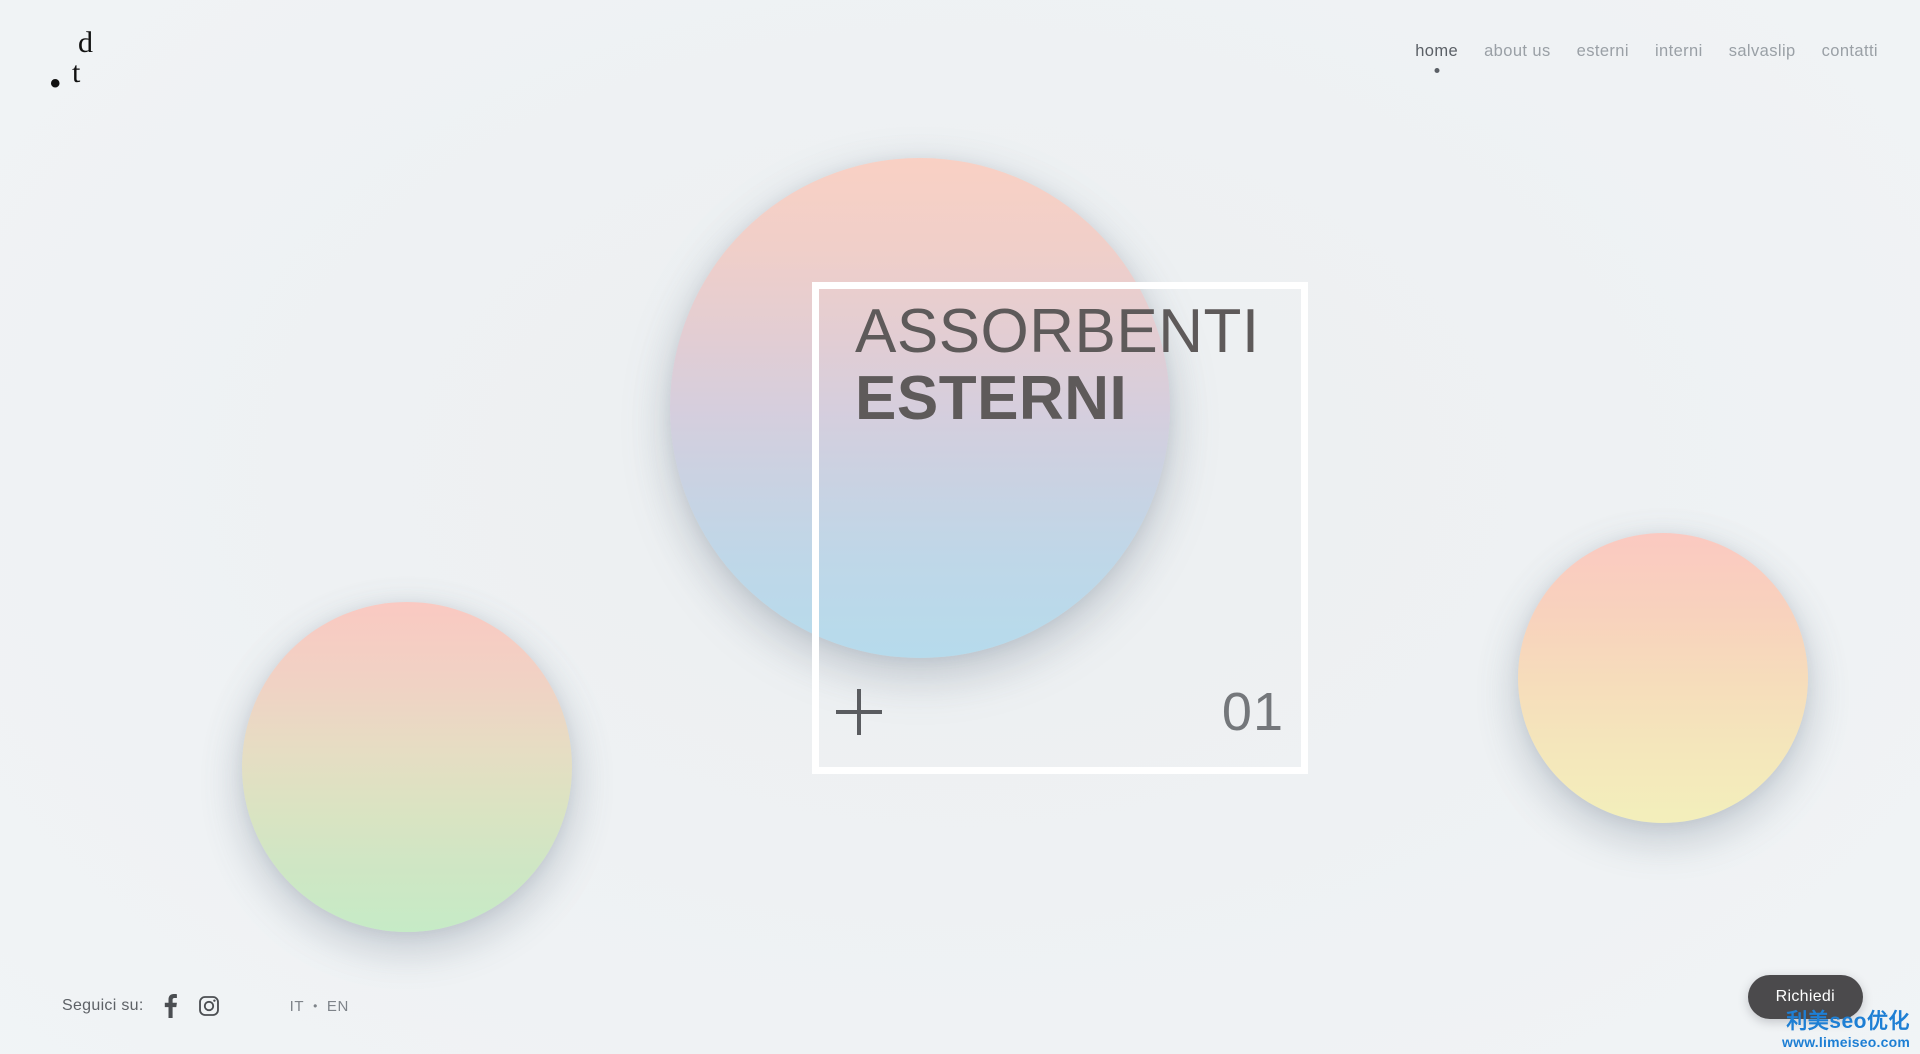 The image size is (1920, 1054). What do you see at coordinates (1762, 58) in the screenshot?
I see `nav-item-salvaslip: salvaslip` at bounding box center [1762, 58].